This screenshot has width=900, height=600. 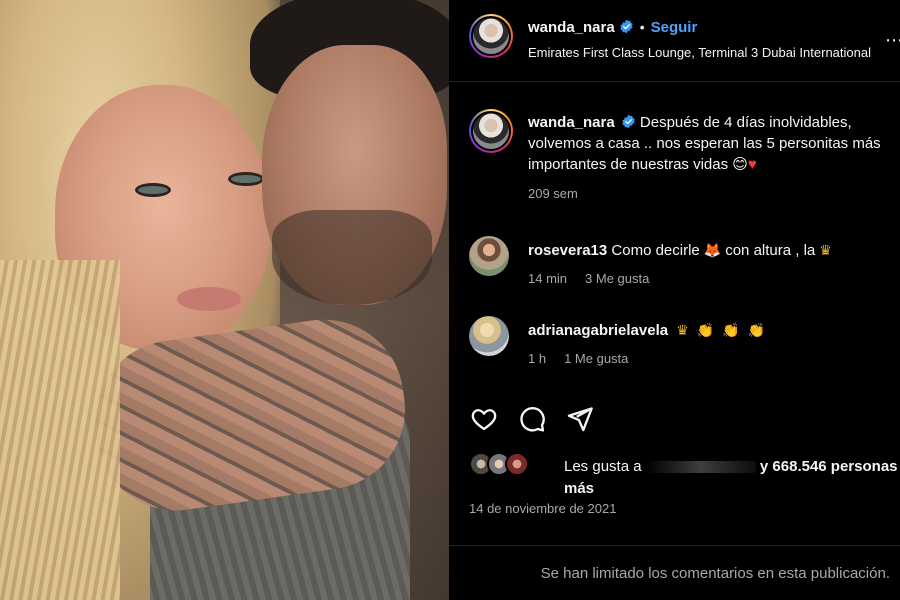 I want to click on comment-like-count: 1 Me gusta, so click(x=596, y=358).